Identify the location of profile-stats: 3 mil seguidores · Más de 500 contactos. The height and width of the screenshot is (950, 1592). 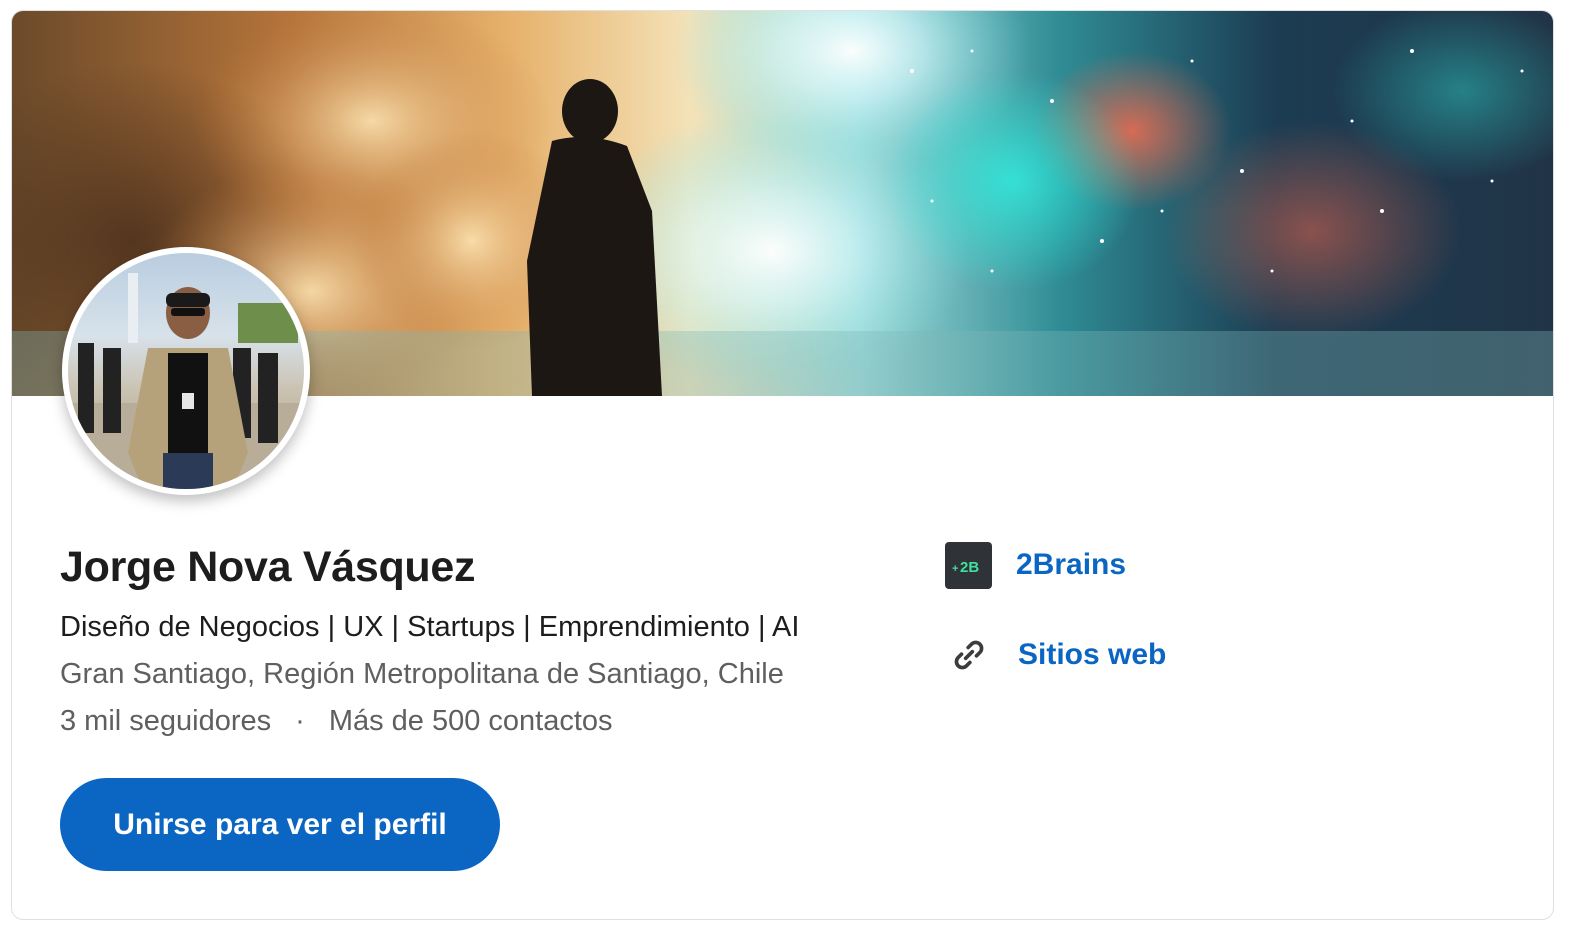
(336, 721).